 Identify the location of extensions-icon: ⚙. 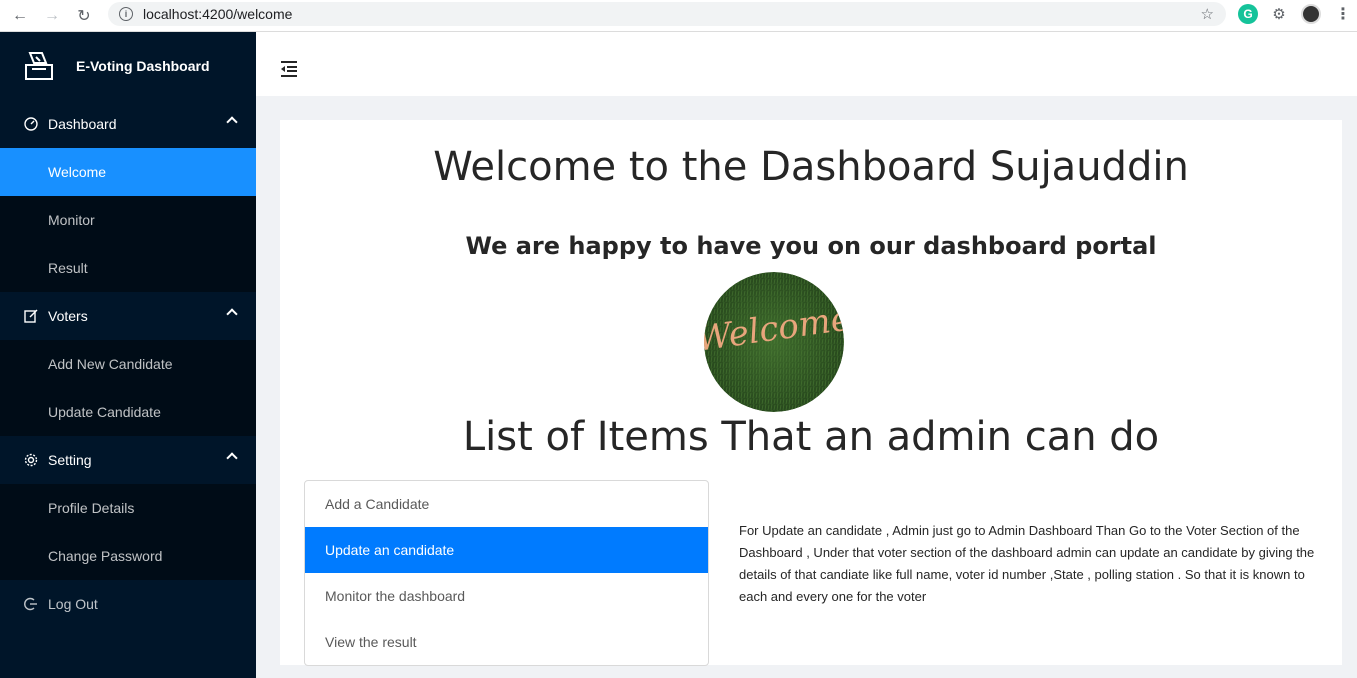
(1279, 14).